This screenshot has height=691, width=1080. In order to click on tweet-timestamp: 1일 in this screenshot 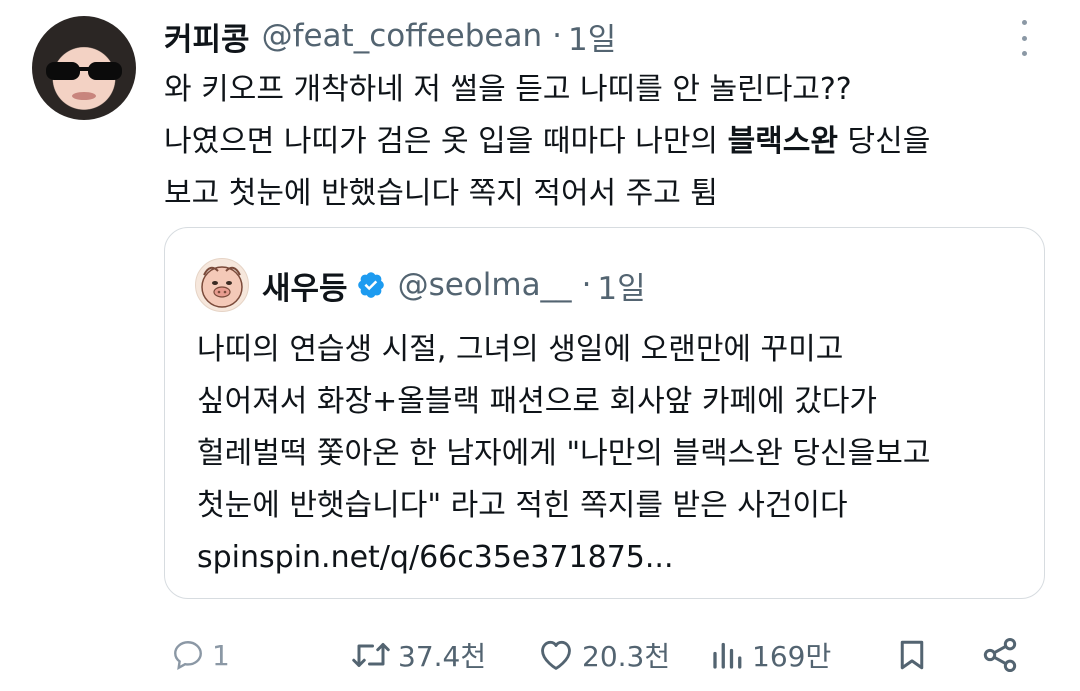, I will do `click(592, 36)`.